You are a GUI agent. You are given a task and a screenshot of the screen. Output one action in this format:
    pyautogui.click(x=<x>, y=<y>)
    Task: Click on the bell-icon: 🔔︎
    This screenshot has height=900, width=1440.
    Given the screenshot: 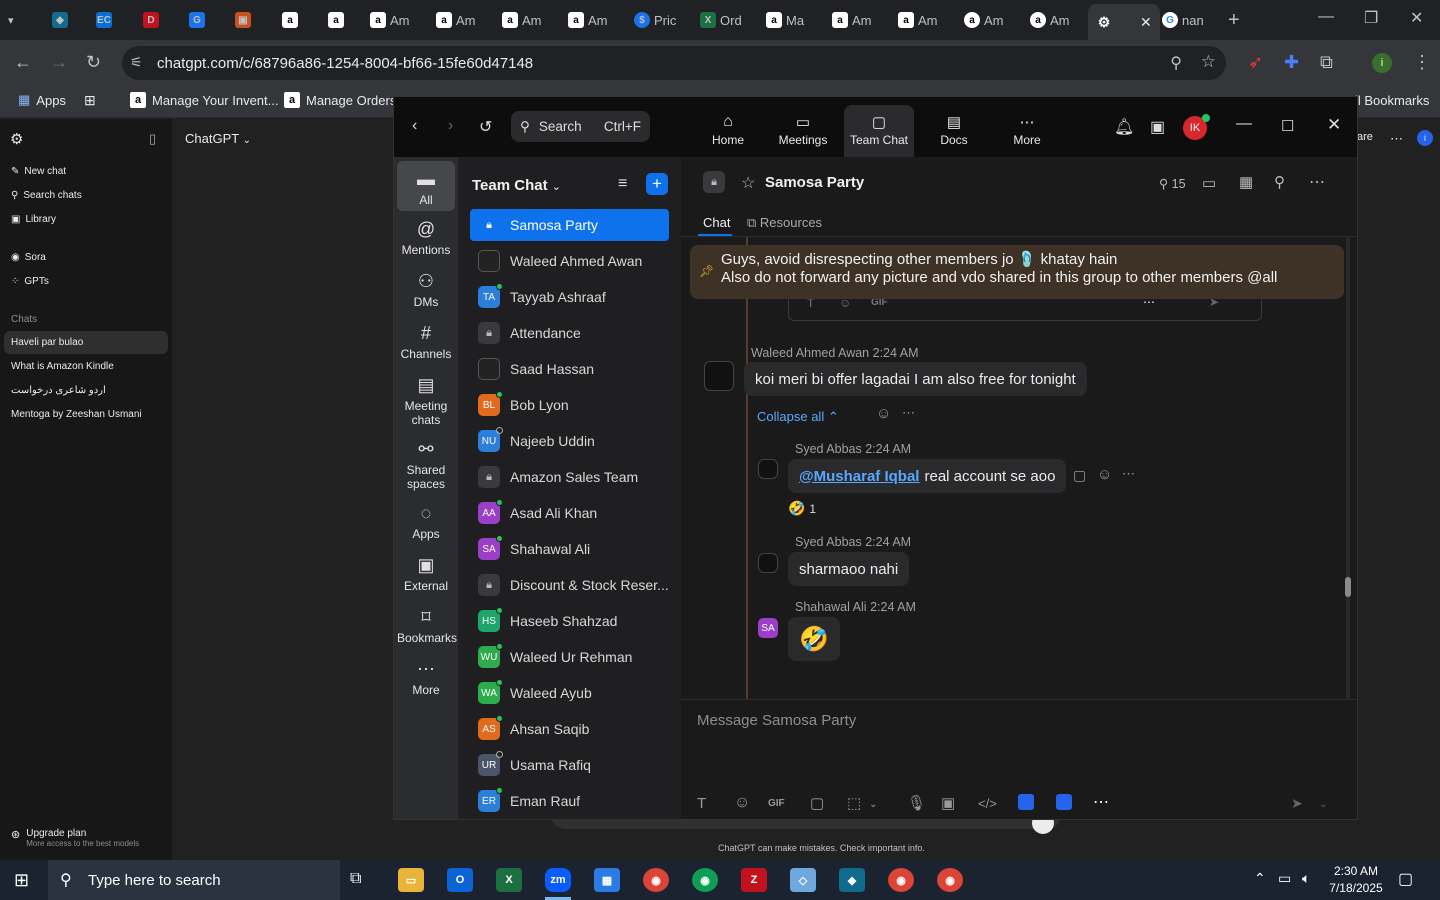 What is the action you would take?
    pyautogui.click(x=1124, y=127)
    